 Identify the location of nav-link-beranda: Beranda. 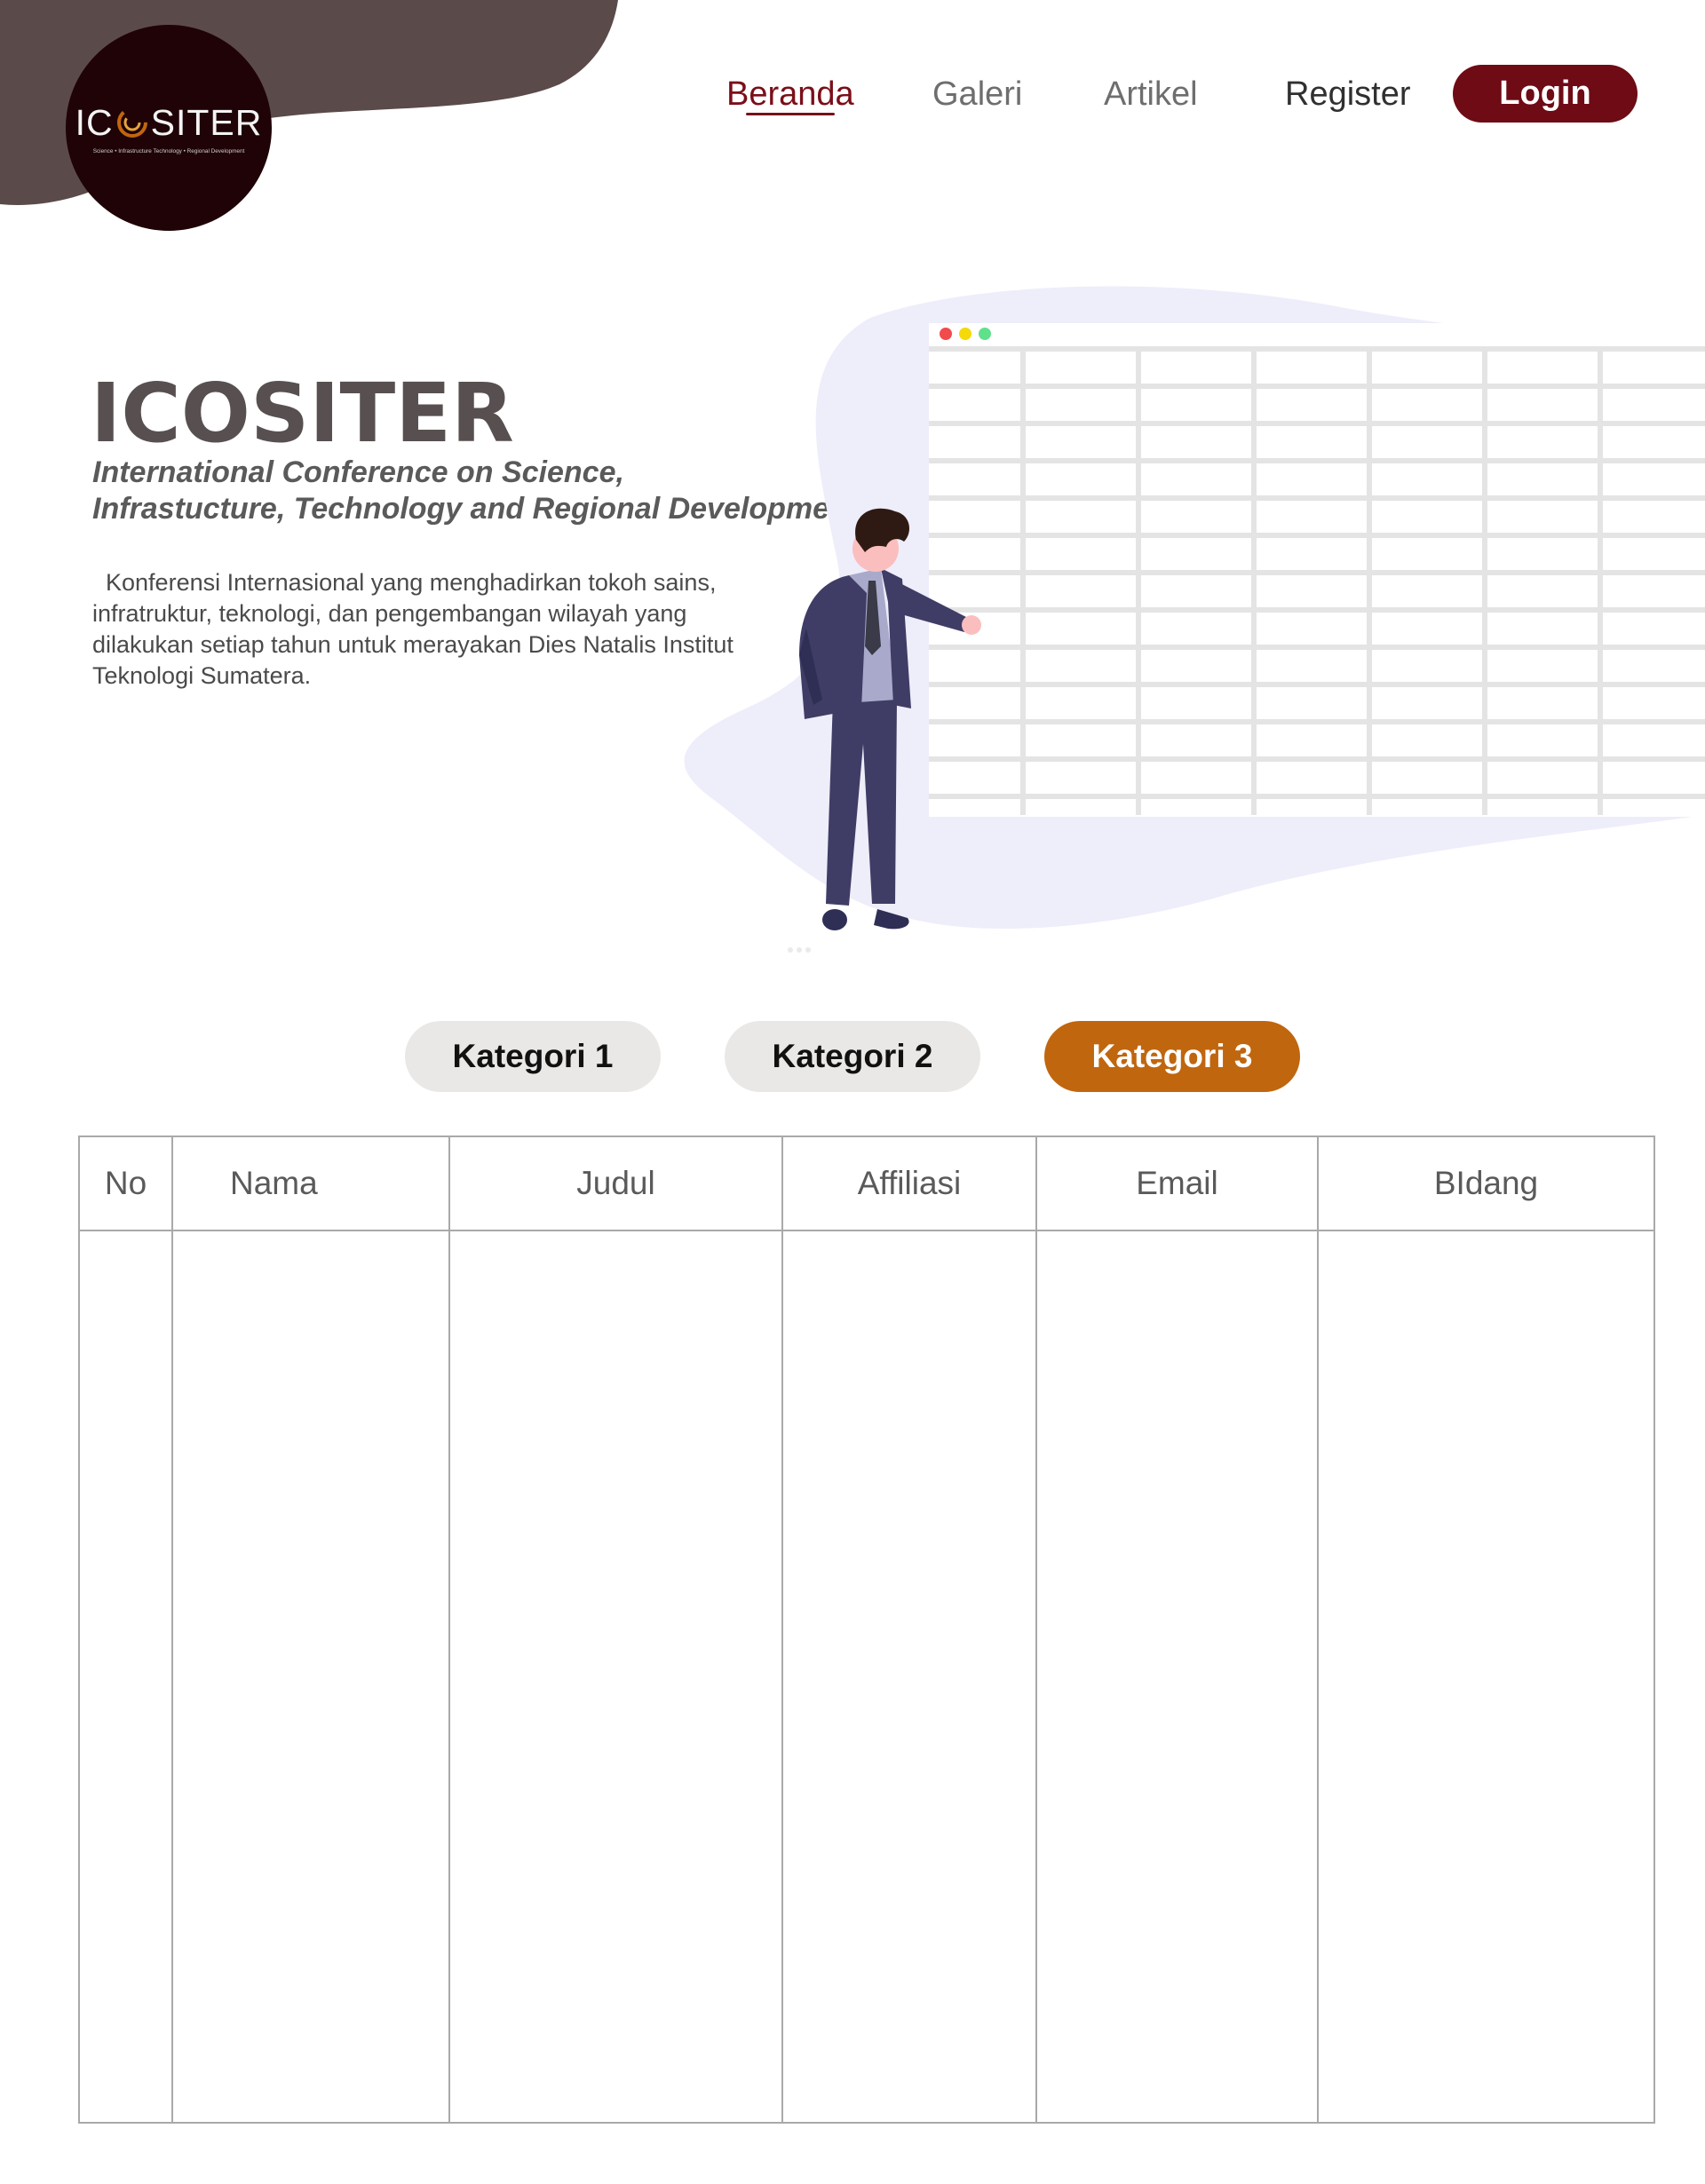
(790, 94).